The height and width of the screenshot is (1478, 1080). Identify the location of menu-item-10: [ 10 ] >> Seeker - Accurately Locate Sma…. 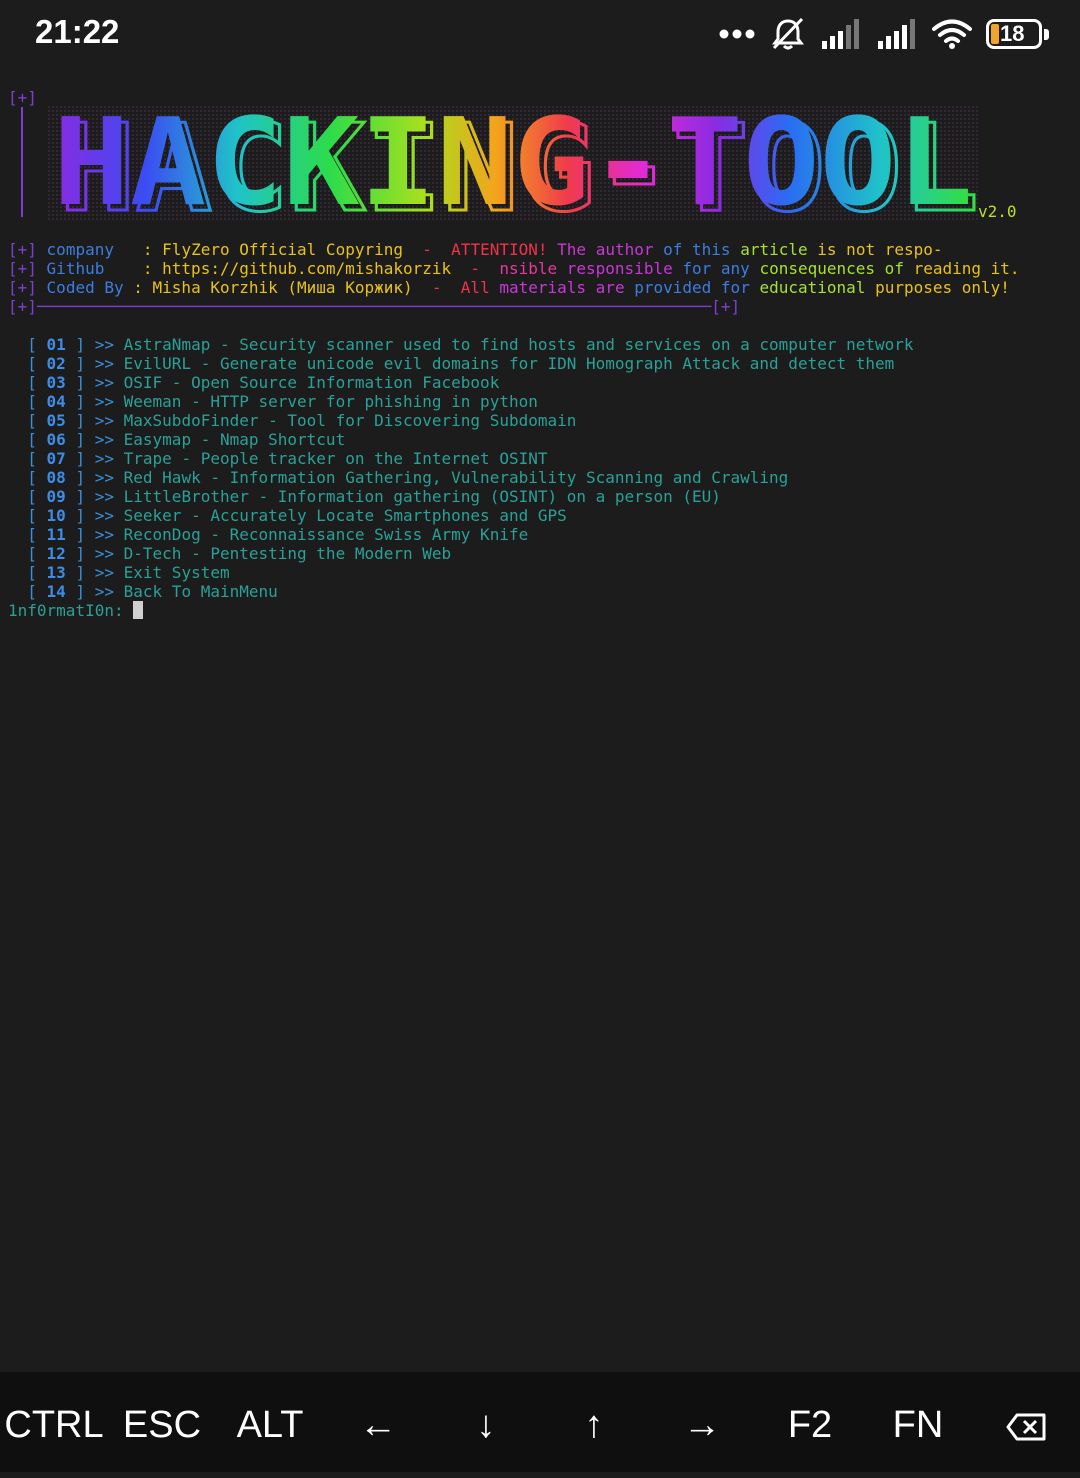
(540, 515).